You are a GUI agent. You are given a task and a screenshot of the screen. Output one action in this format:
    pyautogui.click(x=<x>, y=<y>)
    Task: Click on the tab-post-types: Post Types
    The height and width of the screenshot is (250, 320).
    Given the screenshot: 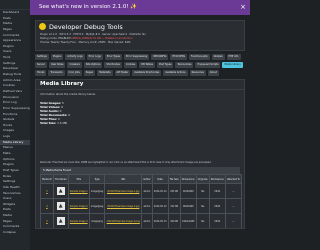 What is the action you would take?
    pyautogui.click(x=165, y=65)
    